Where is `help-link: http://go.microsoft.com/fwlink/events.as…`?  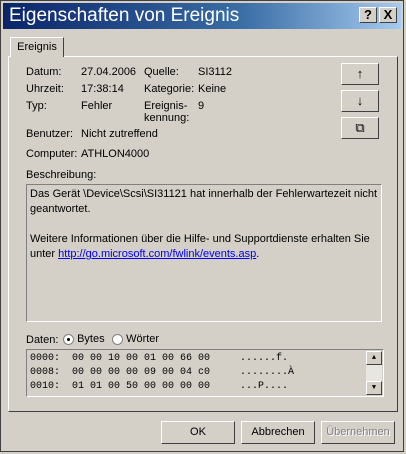
help-link: http://go.microsoft.com/fwlink/events.as… is located at coordinates (157, 254).